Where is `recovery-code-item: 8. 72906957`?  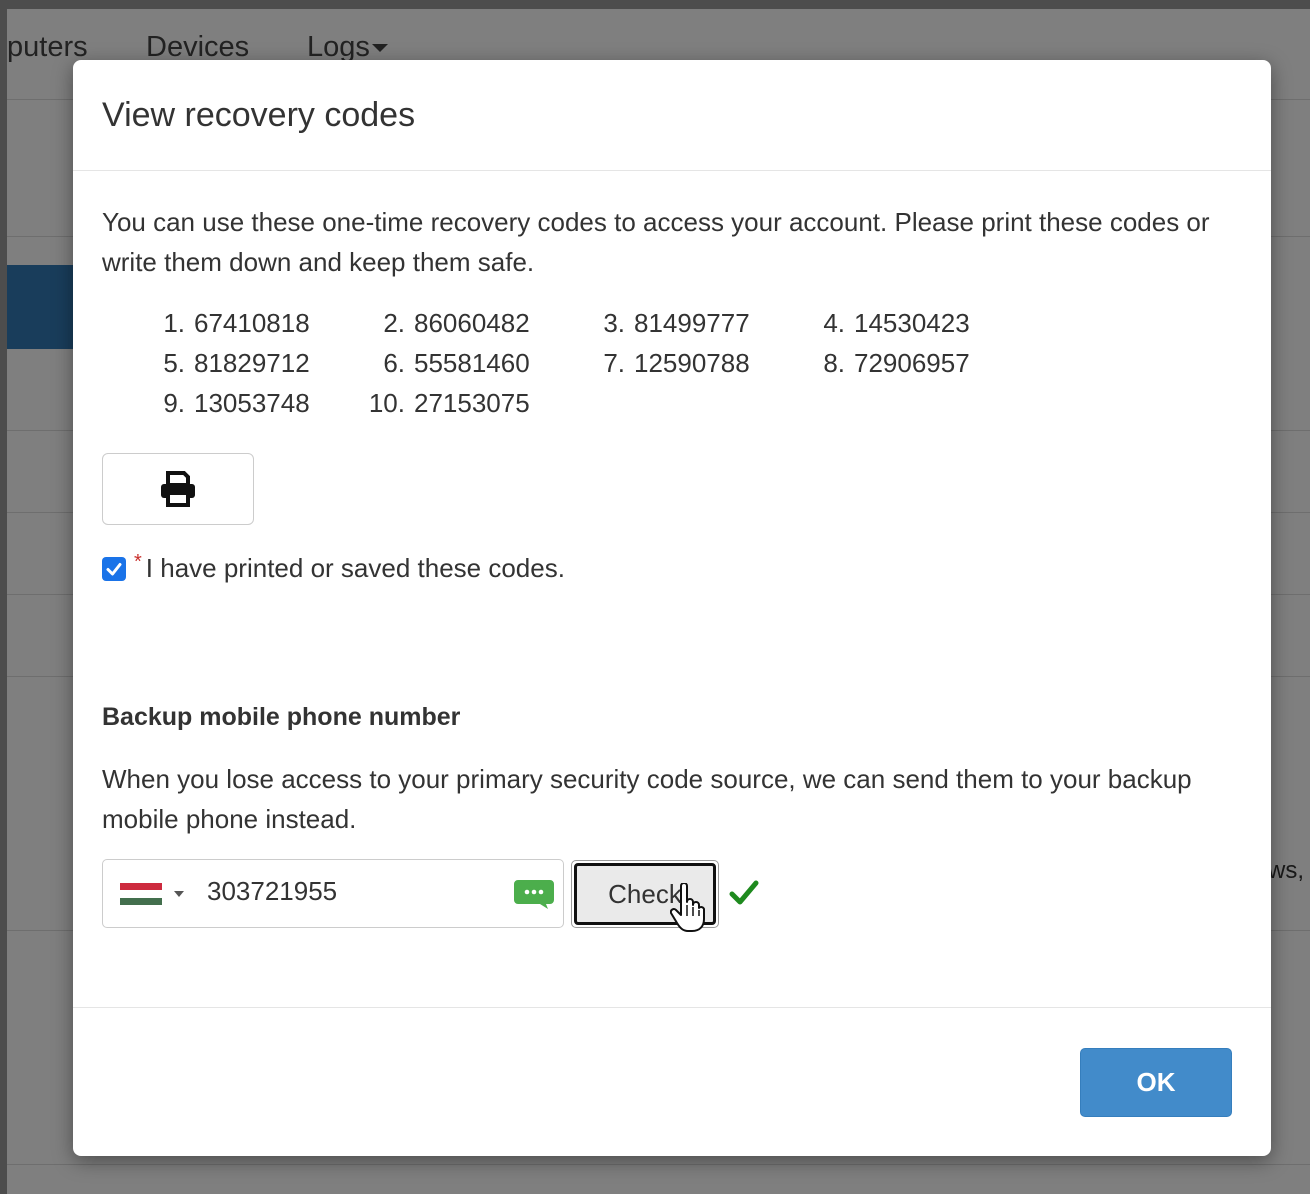 recovery-code-item: 8. 72906957 is located at coordinates (879, 363).